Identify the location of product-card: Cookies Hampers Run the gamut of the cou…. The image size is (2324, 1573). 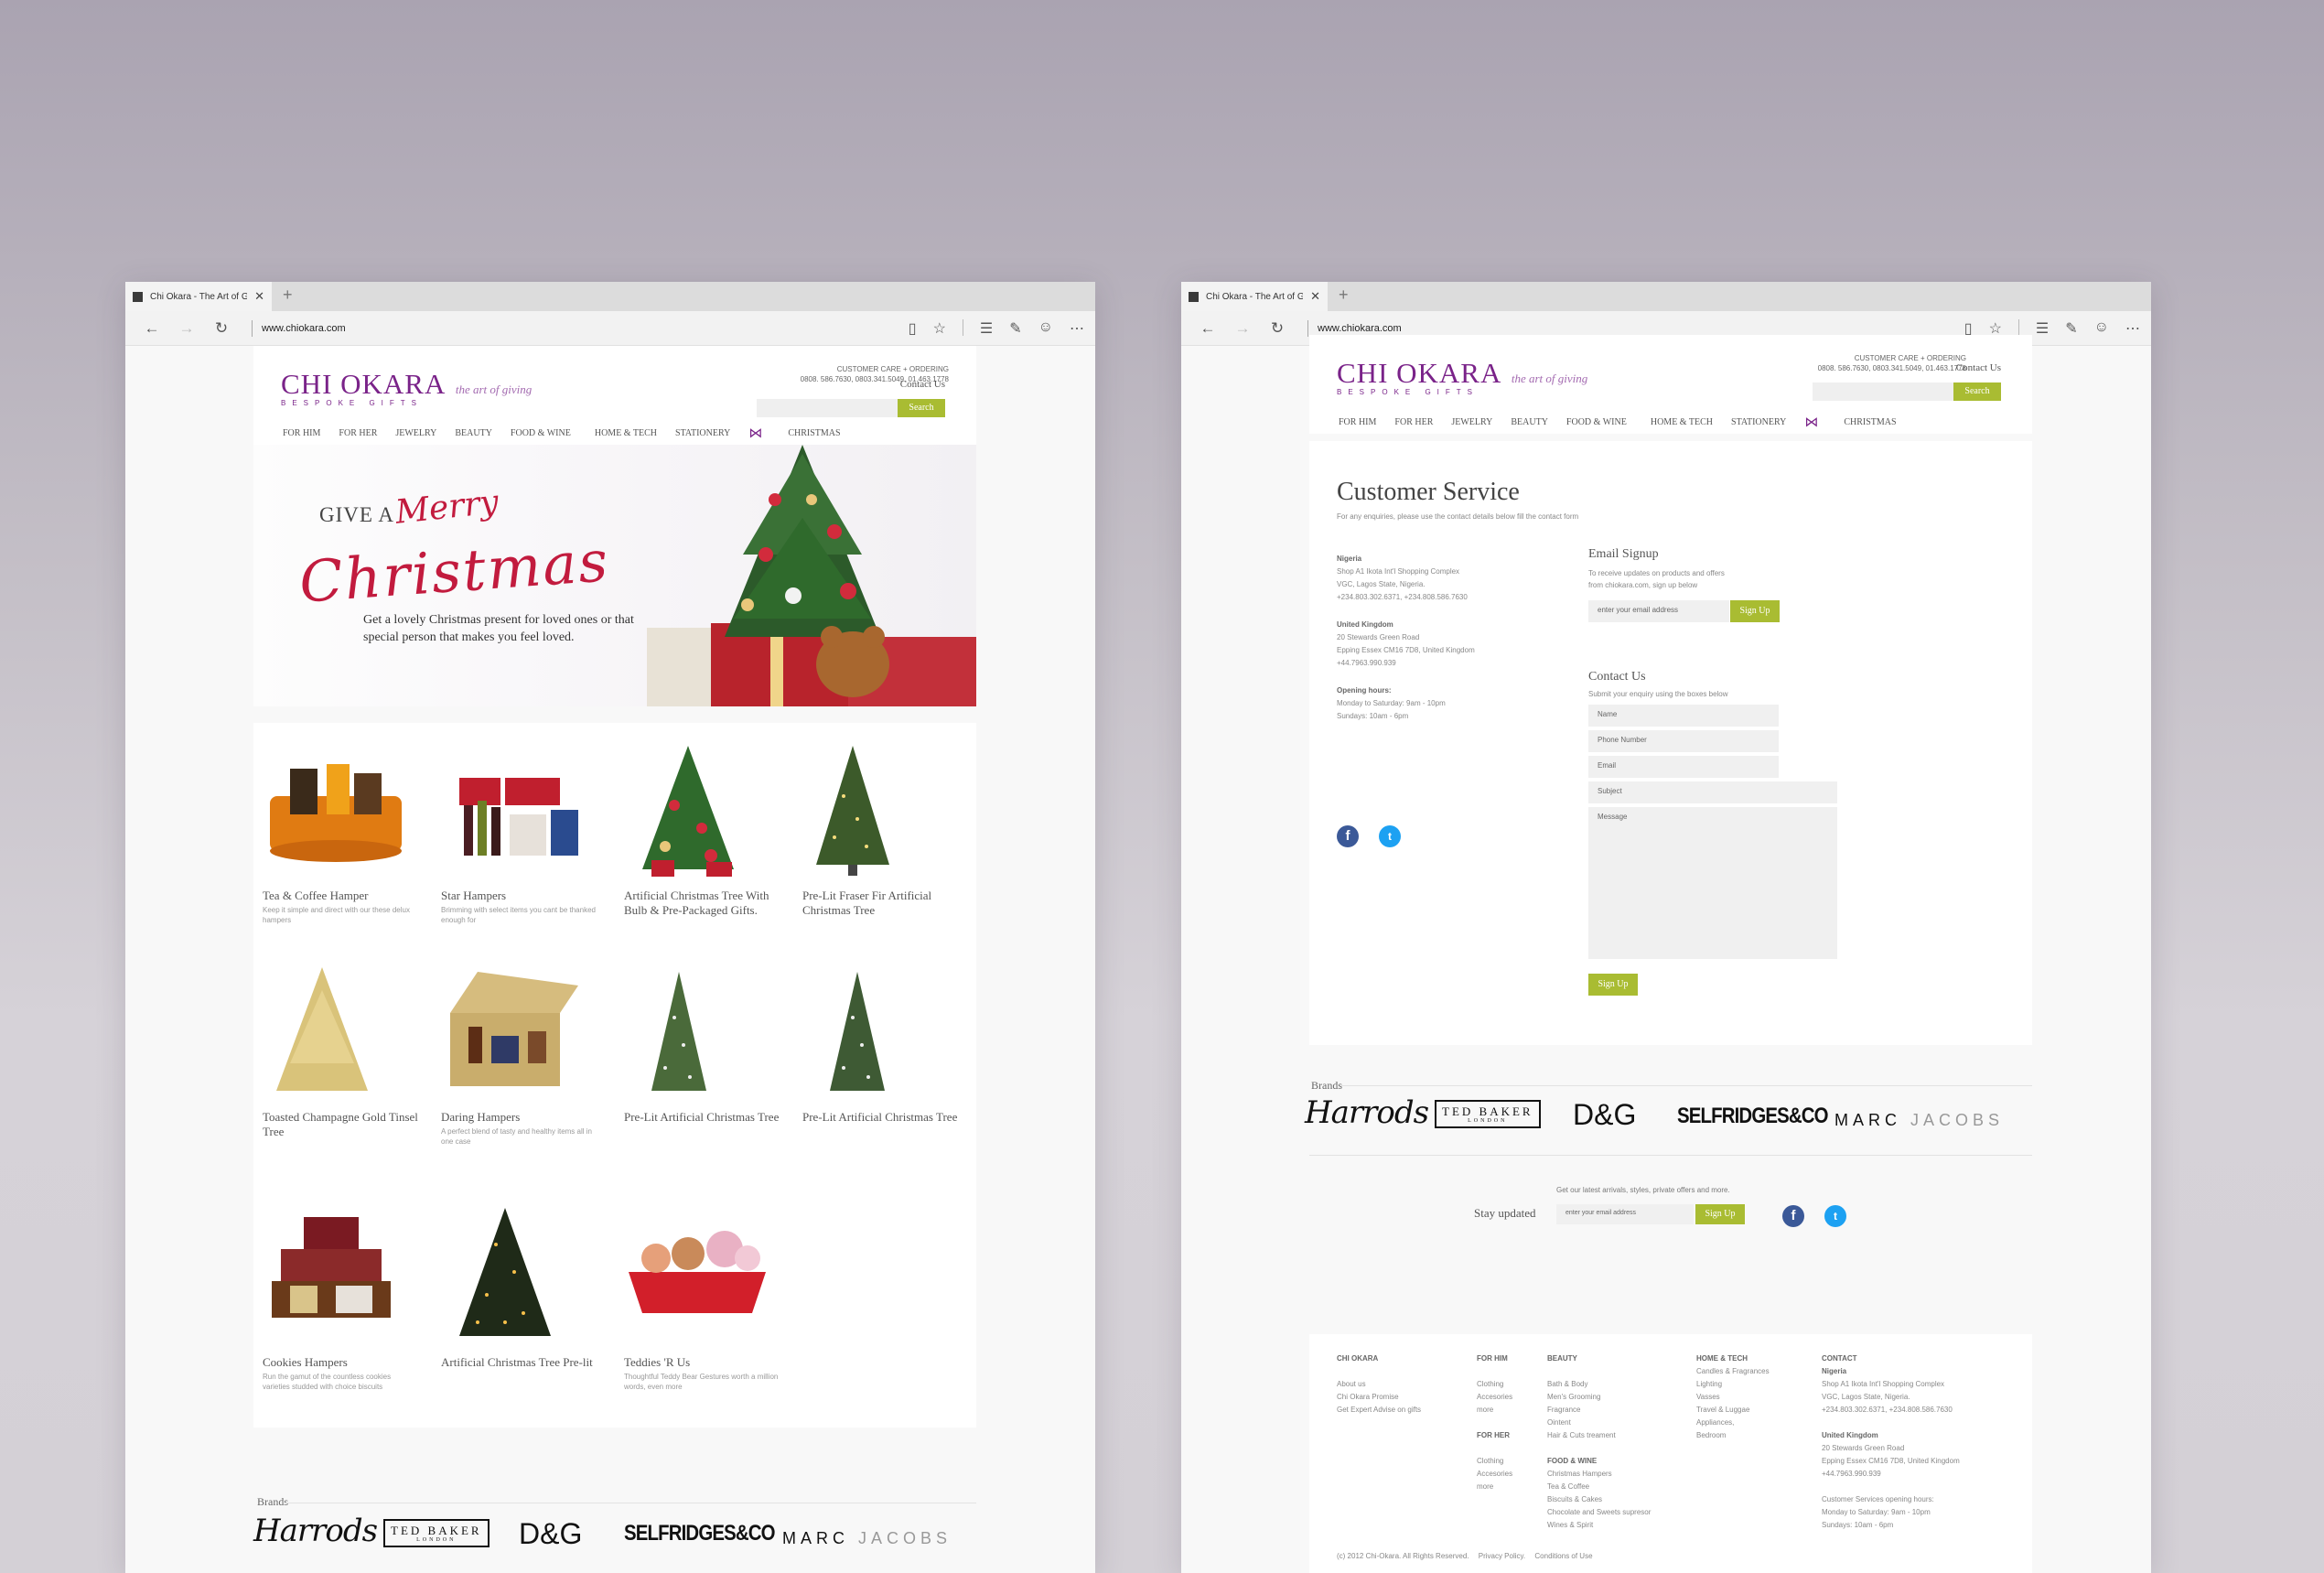
(340, 1300).